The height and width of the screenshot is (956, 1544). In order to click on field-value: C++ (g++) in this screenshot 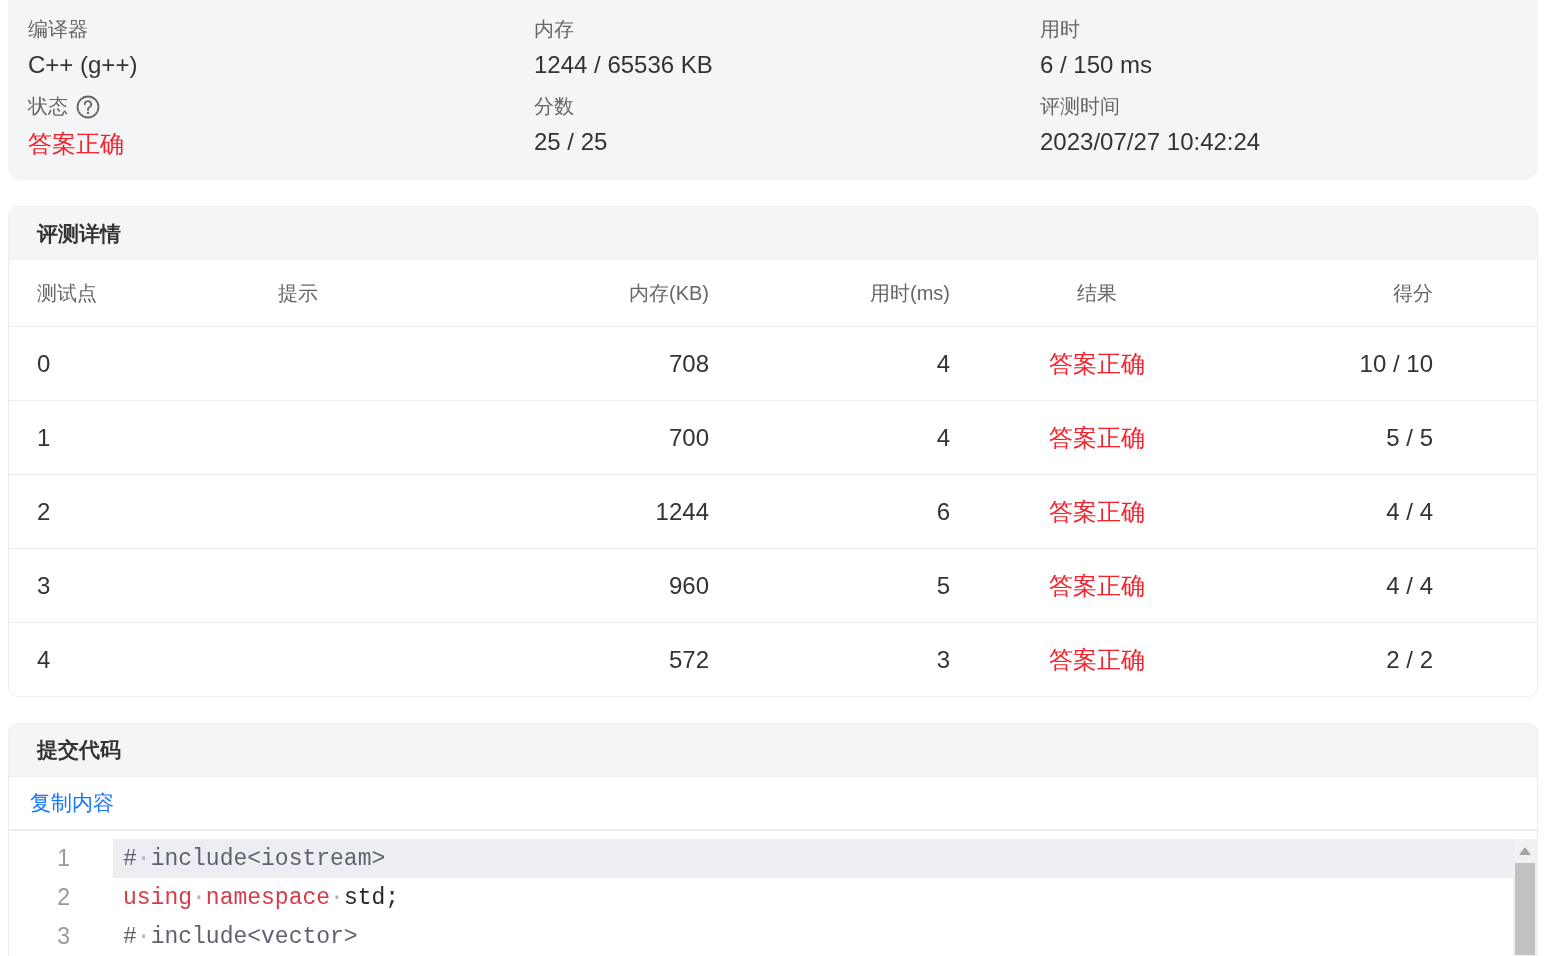, I will do `click(83, 65)`.